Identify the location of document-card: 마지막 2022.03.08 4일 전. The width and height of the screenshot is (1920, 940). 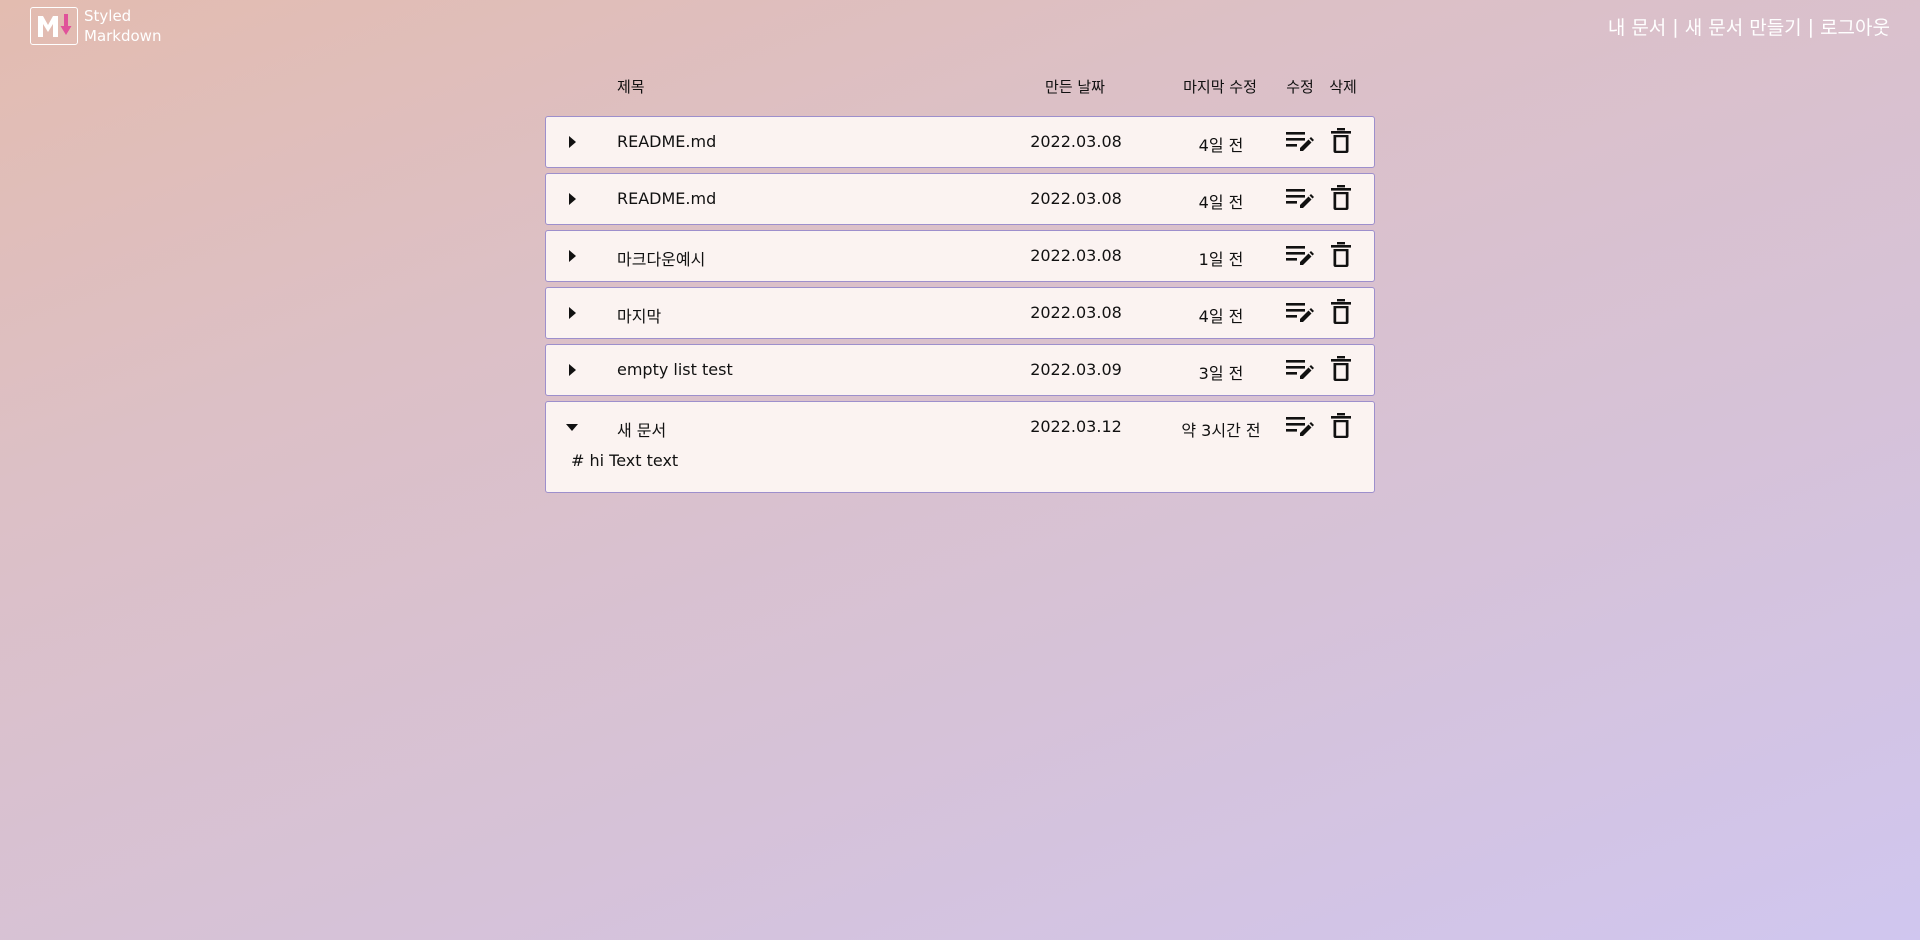
(960, 313).